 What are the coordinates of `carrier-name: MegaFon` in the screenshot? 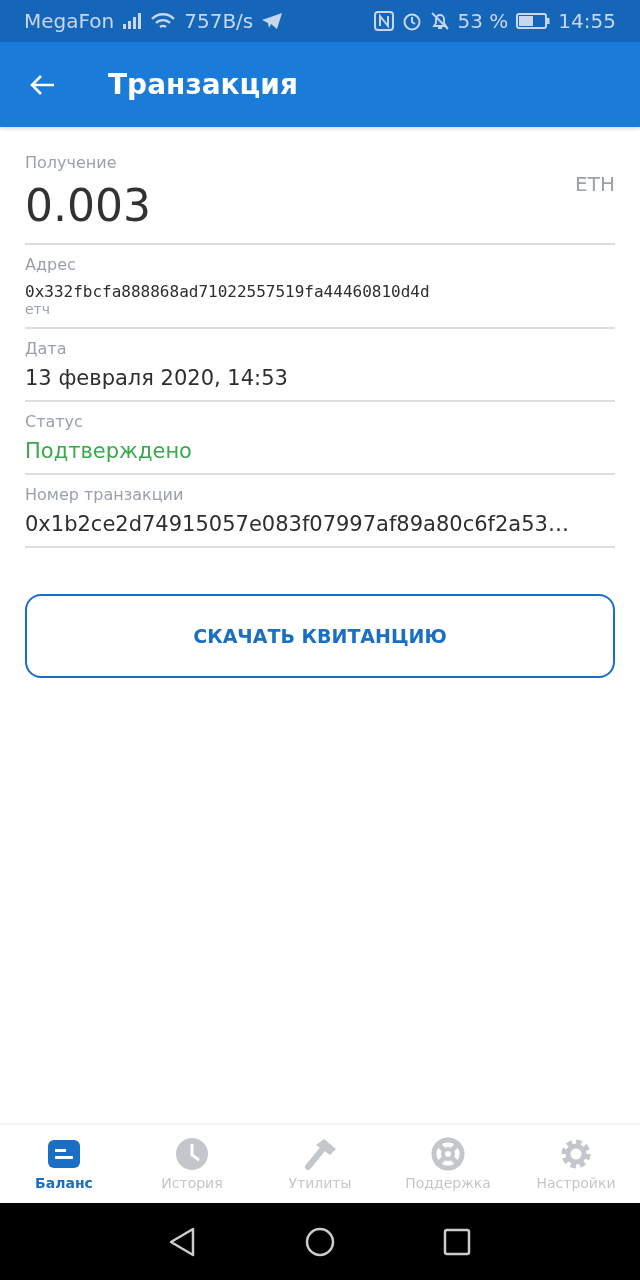 It's located at (69, 21).